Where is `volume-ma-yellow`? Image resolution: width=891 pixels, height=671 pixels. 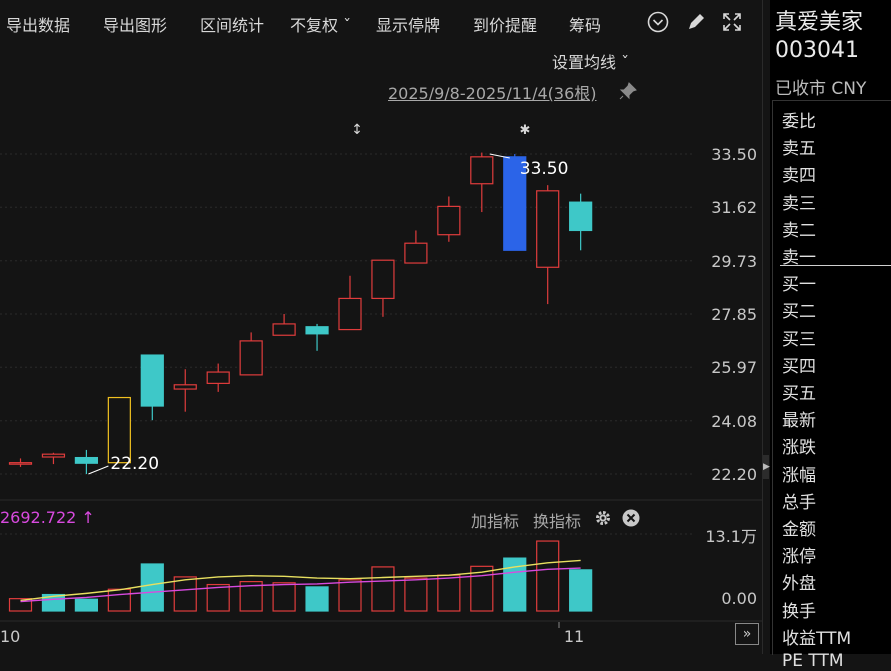 volume-ma-yellow is located at coordinates (300, 580).